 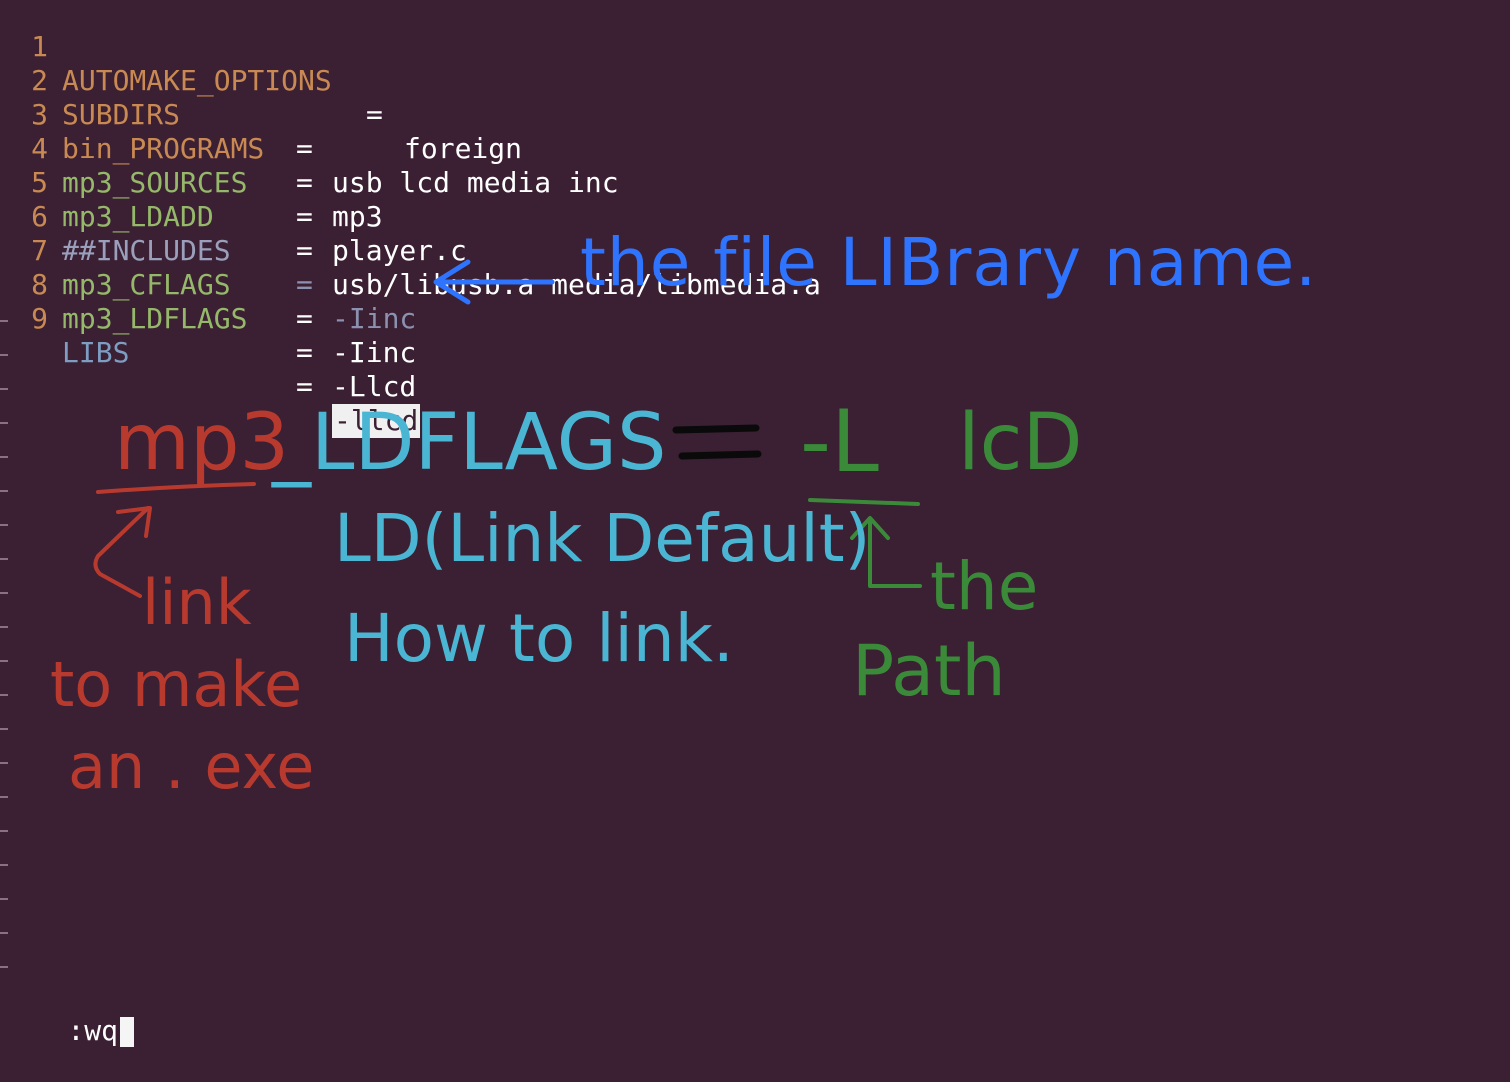 I want to click on formula-dash-l: -L, so click(x=839, y=442).